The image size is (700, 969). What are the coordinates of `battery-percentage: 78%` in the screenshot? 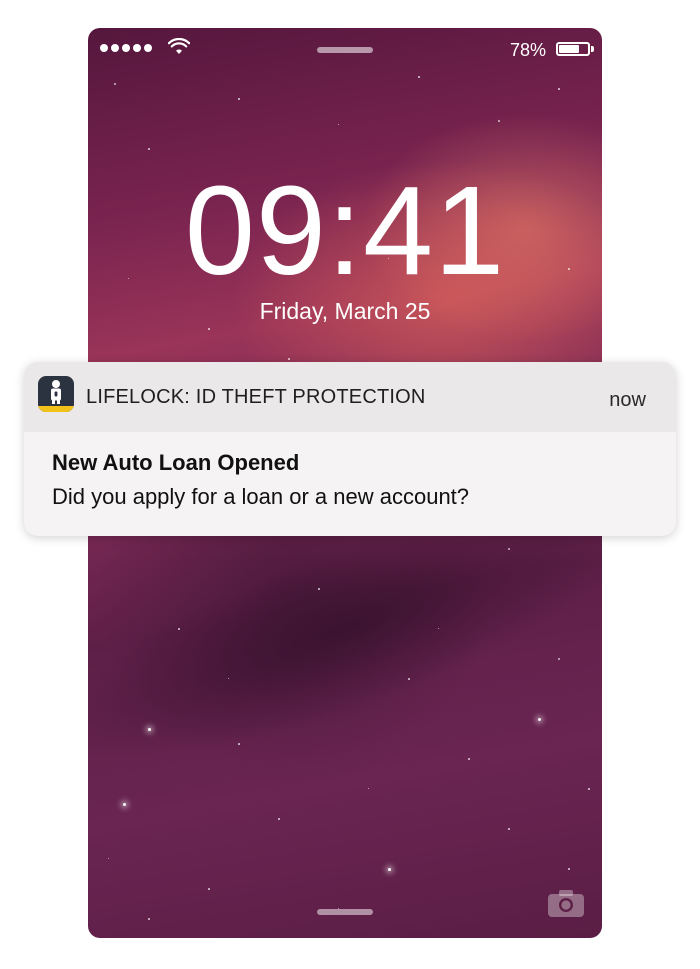 It's located at (527, 50).